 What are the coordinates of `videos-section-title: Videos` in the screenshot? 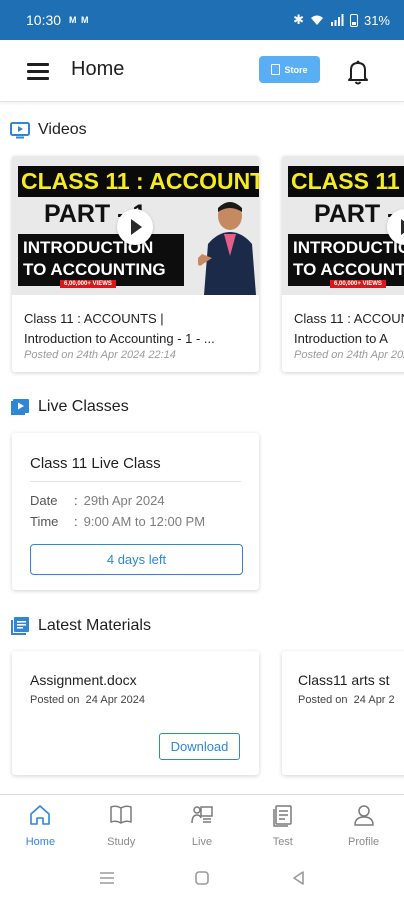 It's located at (62, 129).